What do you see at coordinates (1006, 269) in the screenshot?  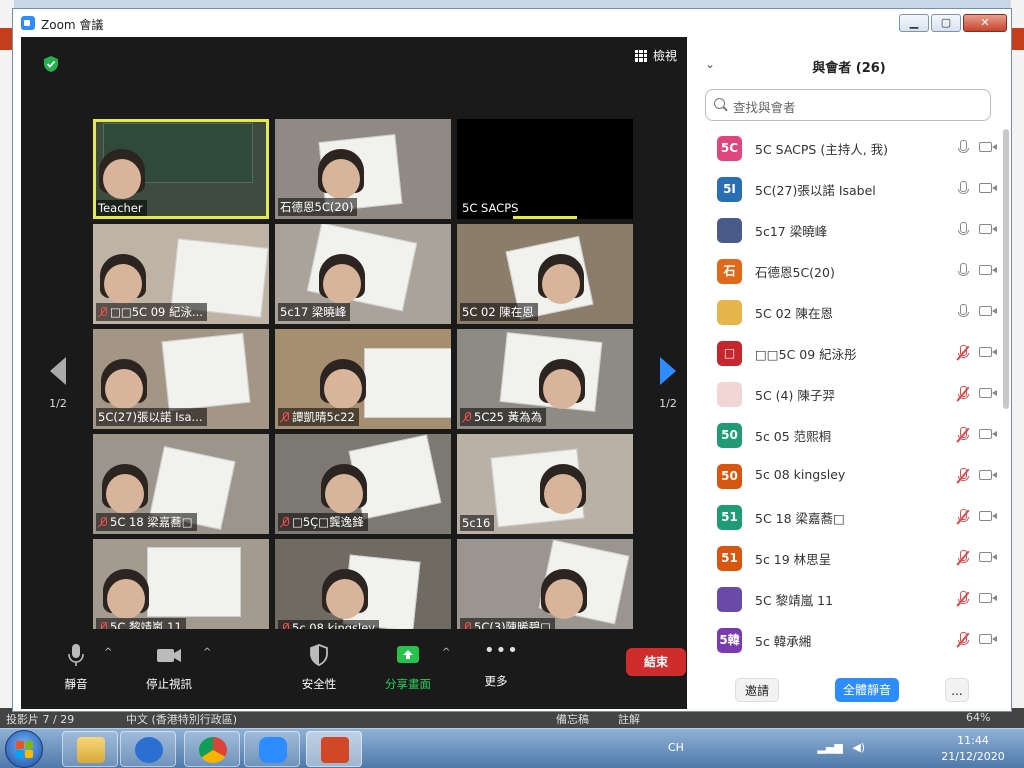 I see `participant-list-scrollbar` at bounding box center [1006, 269].